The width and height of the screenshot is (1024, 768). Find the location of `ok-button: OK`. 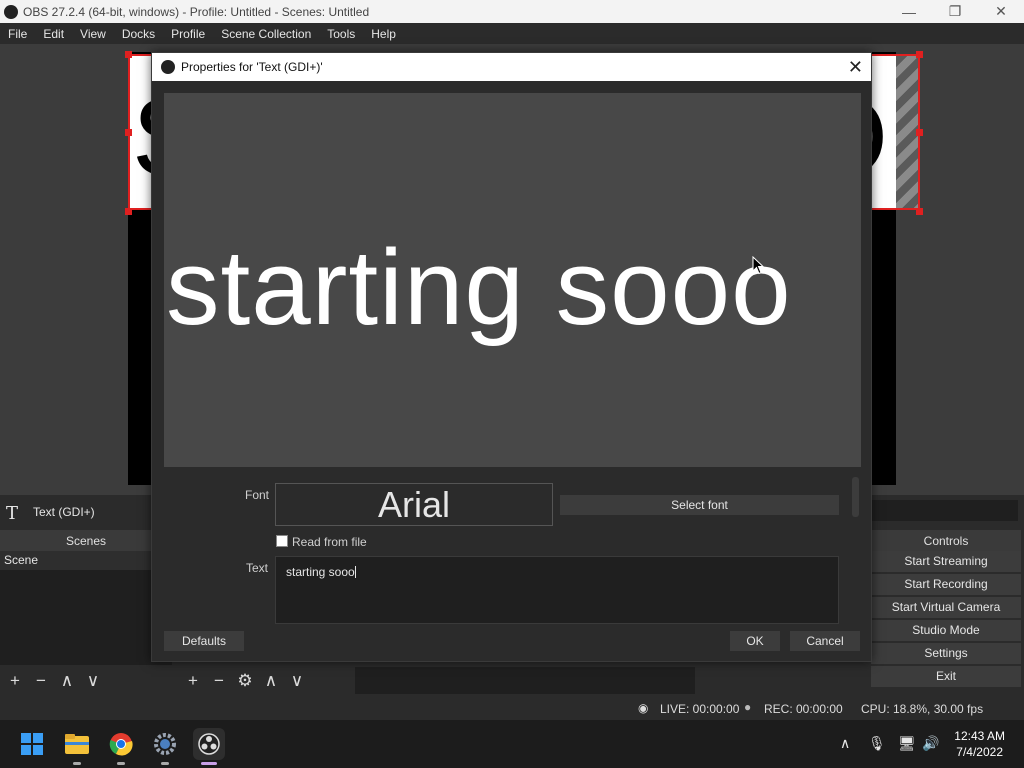

ok-button: OK is located at coordinates (755, 641).